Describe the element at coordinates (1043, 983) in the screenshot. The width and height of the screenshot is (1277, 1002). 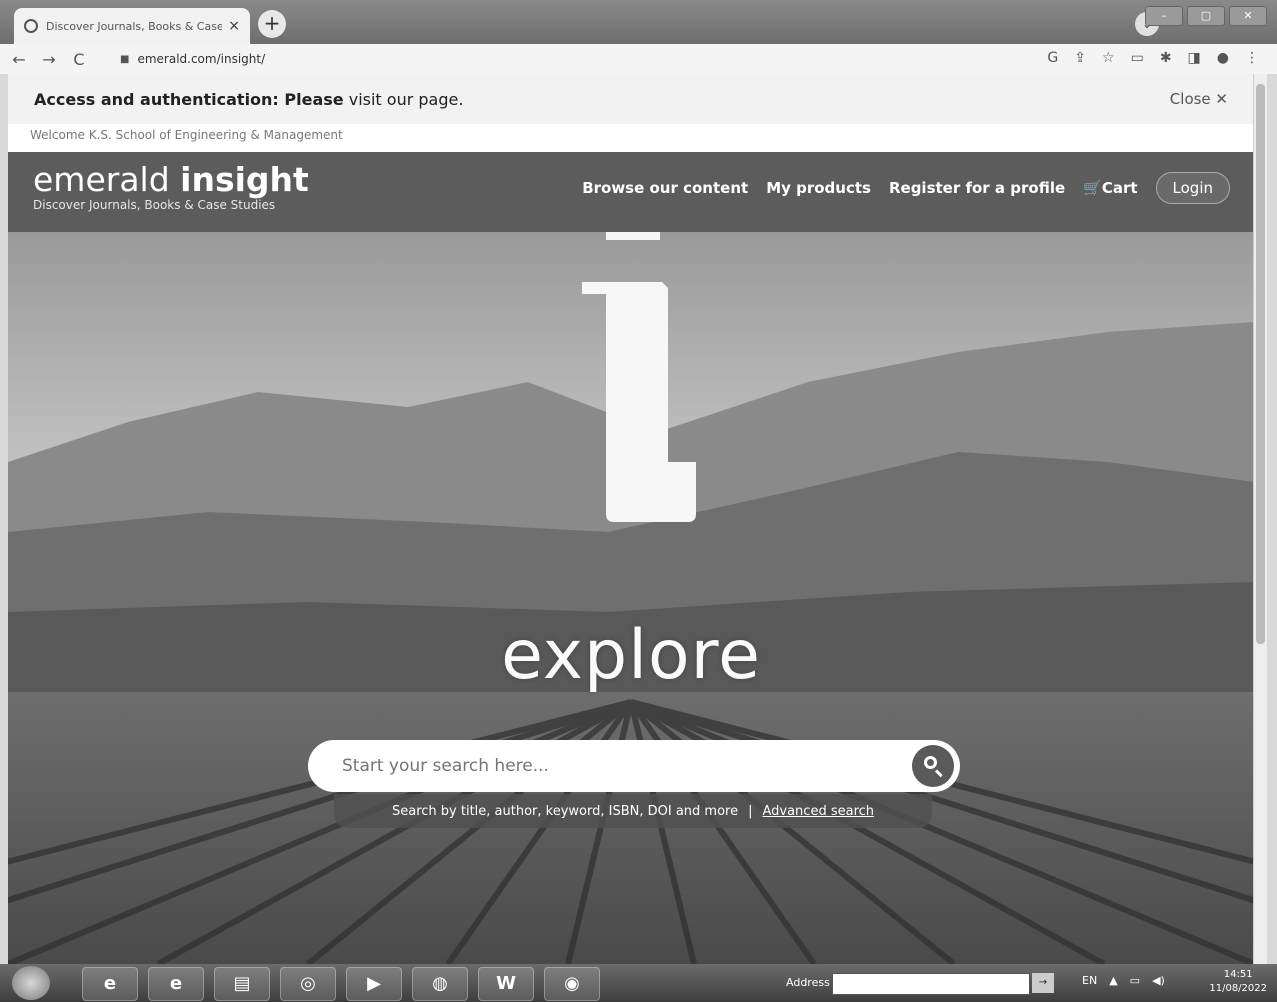
I see `address-go-icon: →` at that location.